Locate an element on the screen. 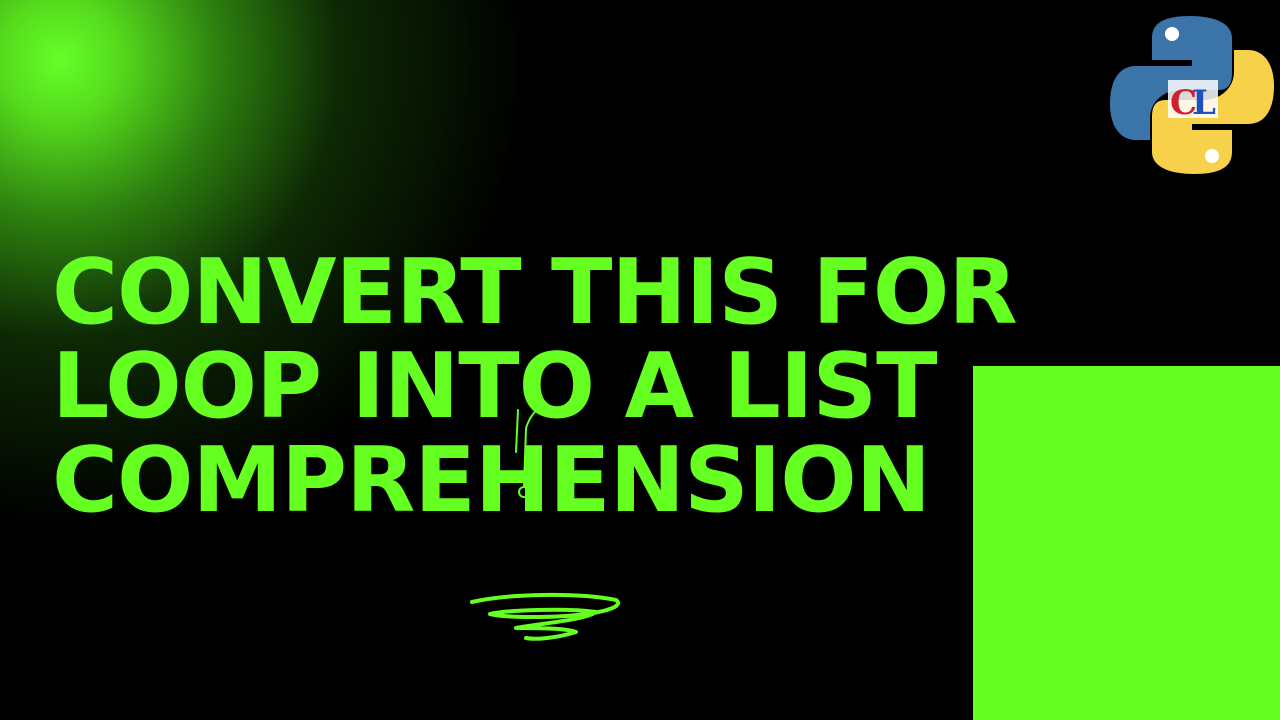  headline-line-1: CONVERT THIS FOR is located at coordinates (535, 292).